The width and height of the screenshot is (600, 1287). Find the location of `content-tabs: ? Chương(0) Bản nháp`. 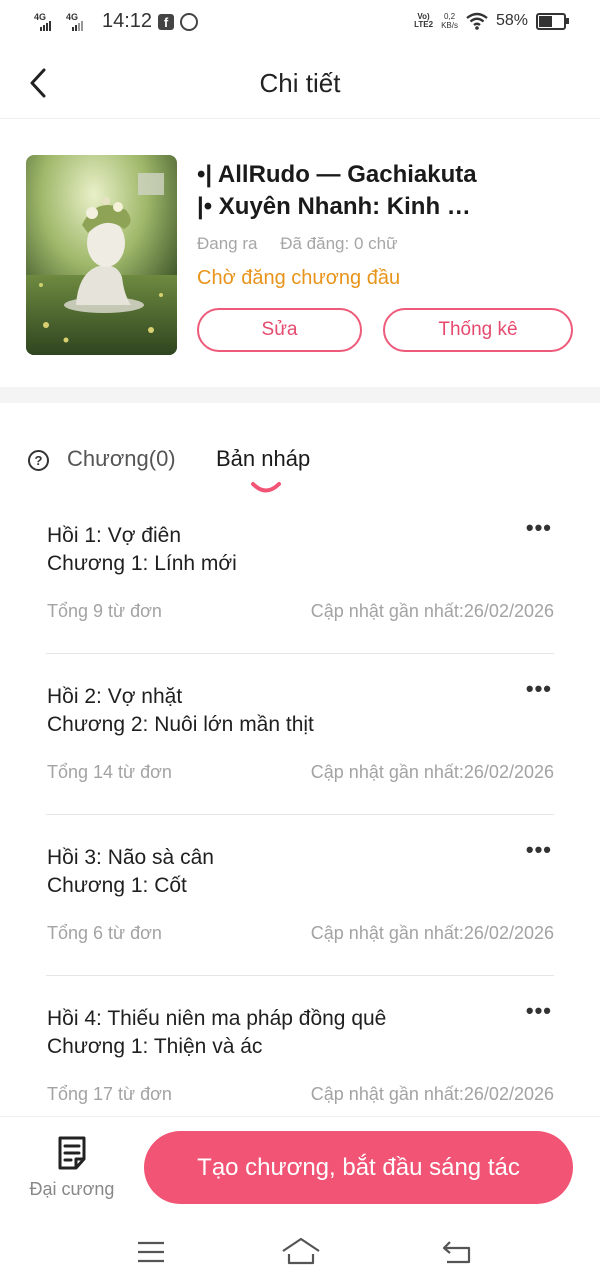

content-tabs: ? Chương(0) Bản nháp is located at coordinates (300, 448).